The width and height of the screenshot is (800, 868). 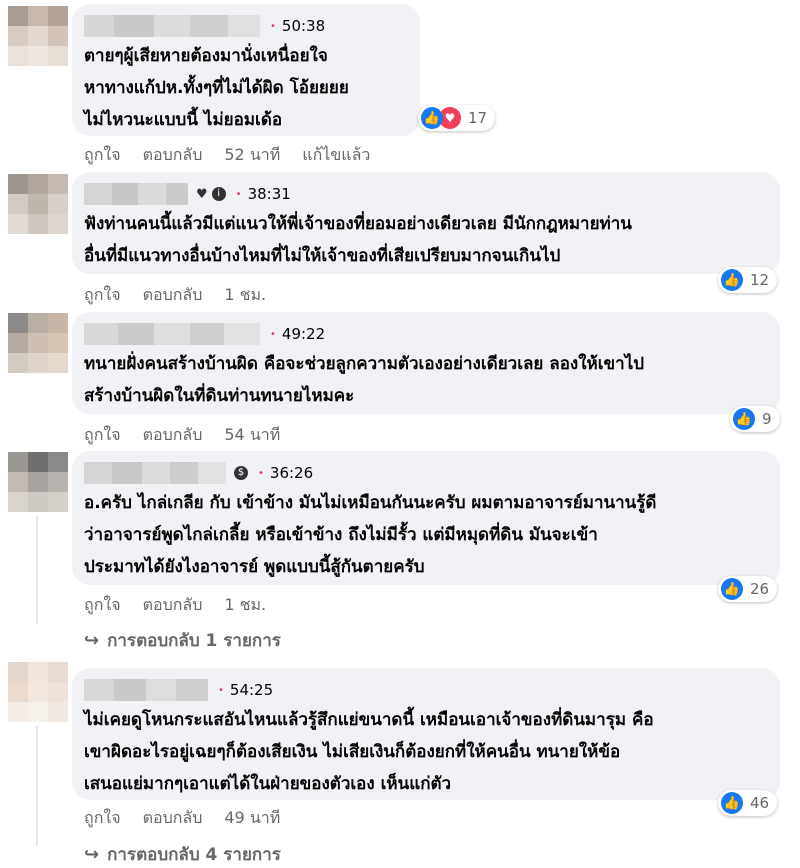 I want to click on comment-actions: ถูกใจ ตอบกลับ 52 นาที แก้ไขแล้ว, so click(x=227, y=155).